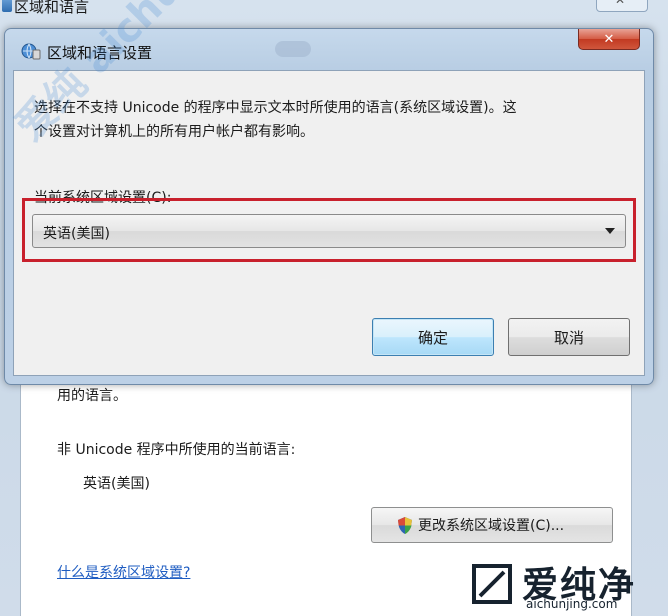 Image resolution: width=668 pixels, height=616 pixels. What do you see at coordinates (7, 6) in the screenshot?
I see `control-panel-icon` at bounding box center [7, 6].